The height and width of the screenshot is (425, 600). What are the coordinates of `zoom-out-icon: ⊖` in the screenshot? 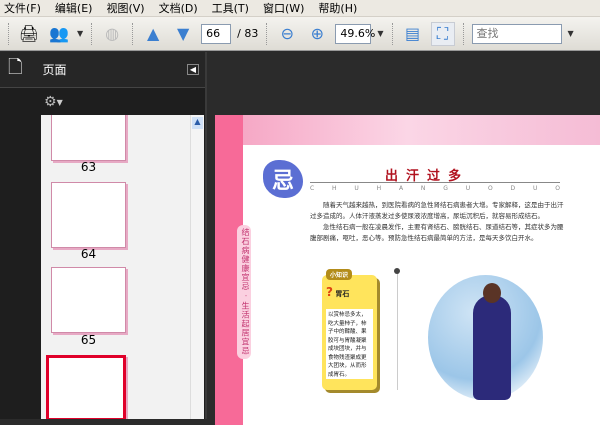 It's located at (287, 34).